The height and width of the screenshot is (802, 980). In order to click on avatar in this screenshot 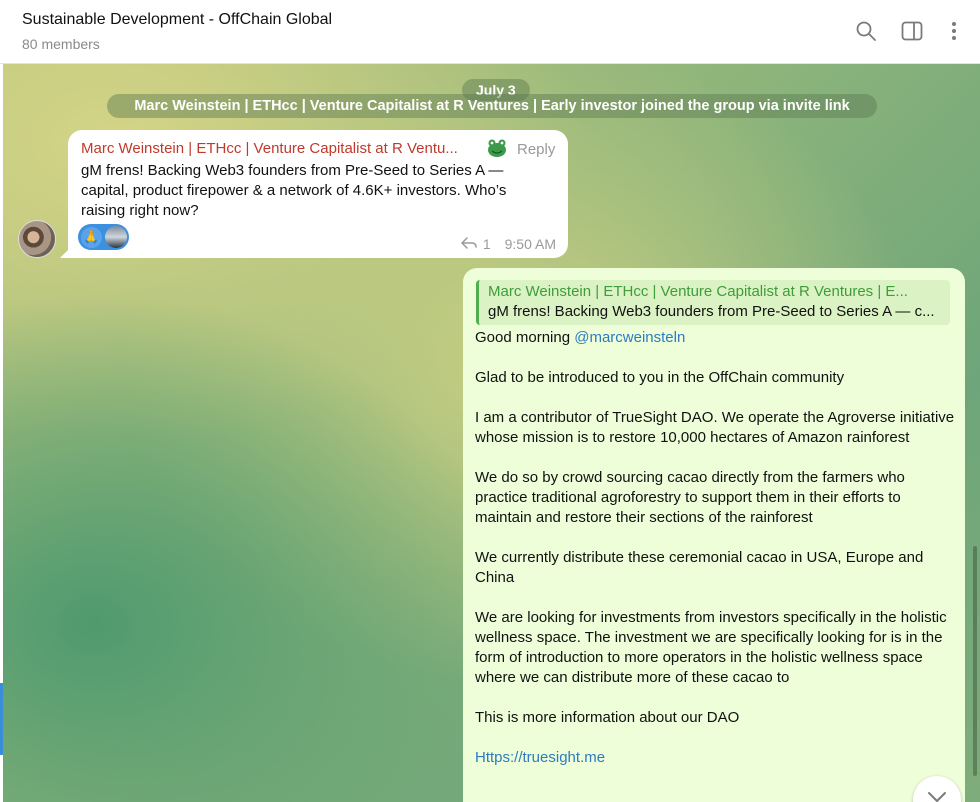, I will do `click(37, 239)`.